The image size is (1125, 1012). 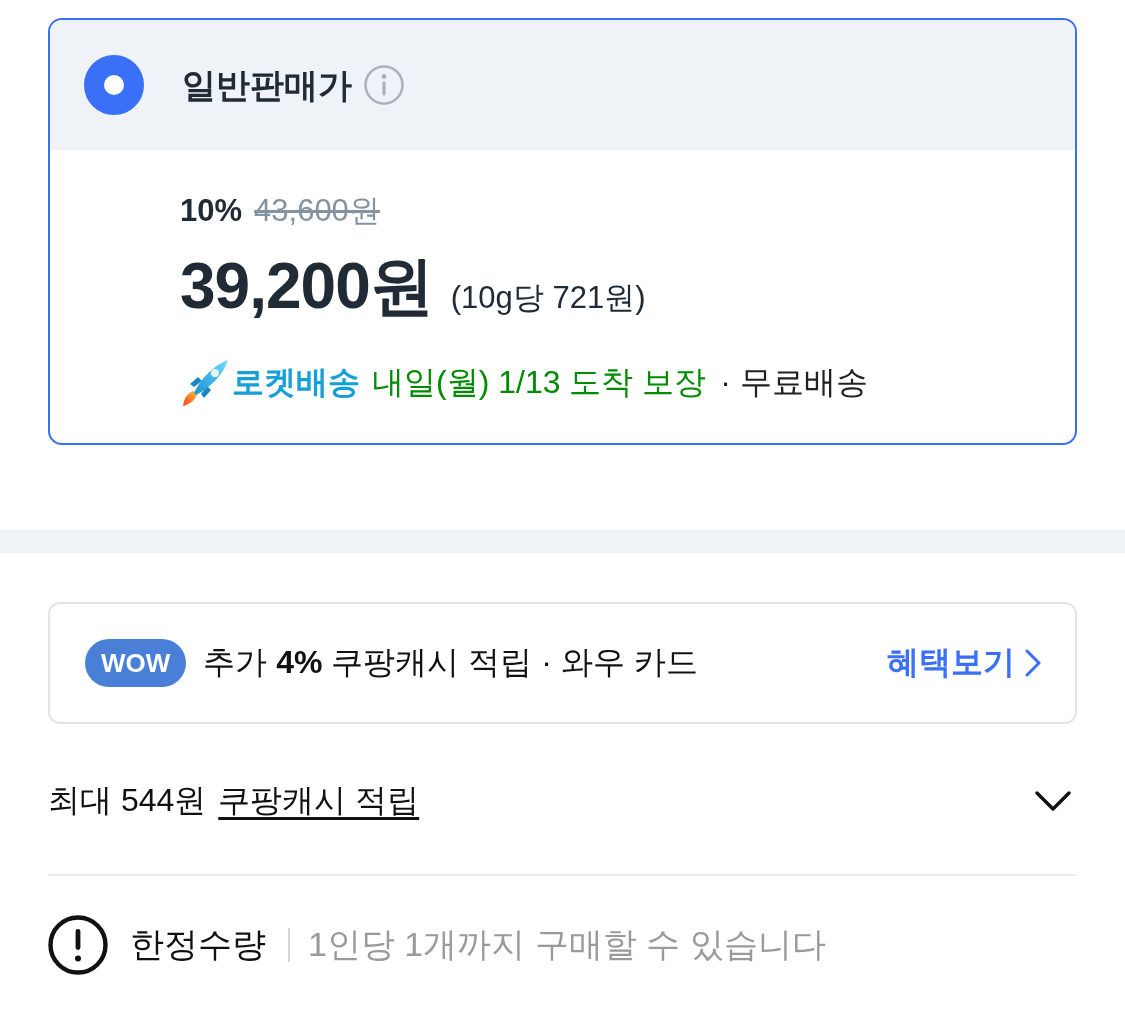 What do you see at coordinates (1033, 663) in the screenshot?
I see `chevron-right-icon` at bounding box center [1033, 663].